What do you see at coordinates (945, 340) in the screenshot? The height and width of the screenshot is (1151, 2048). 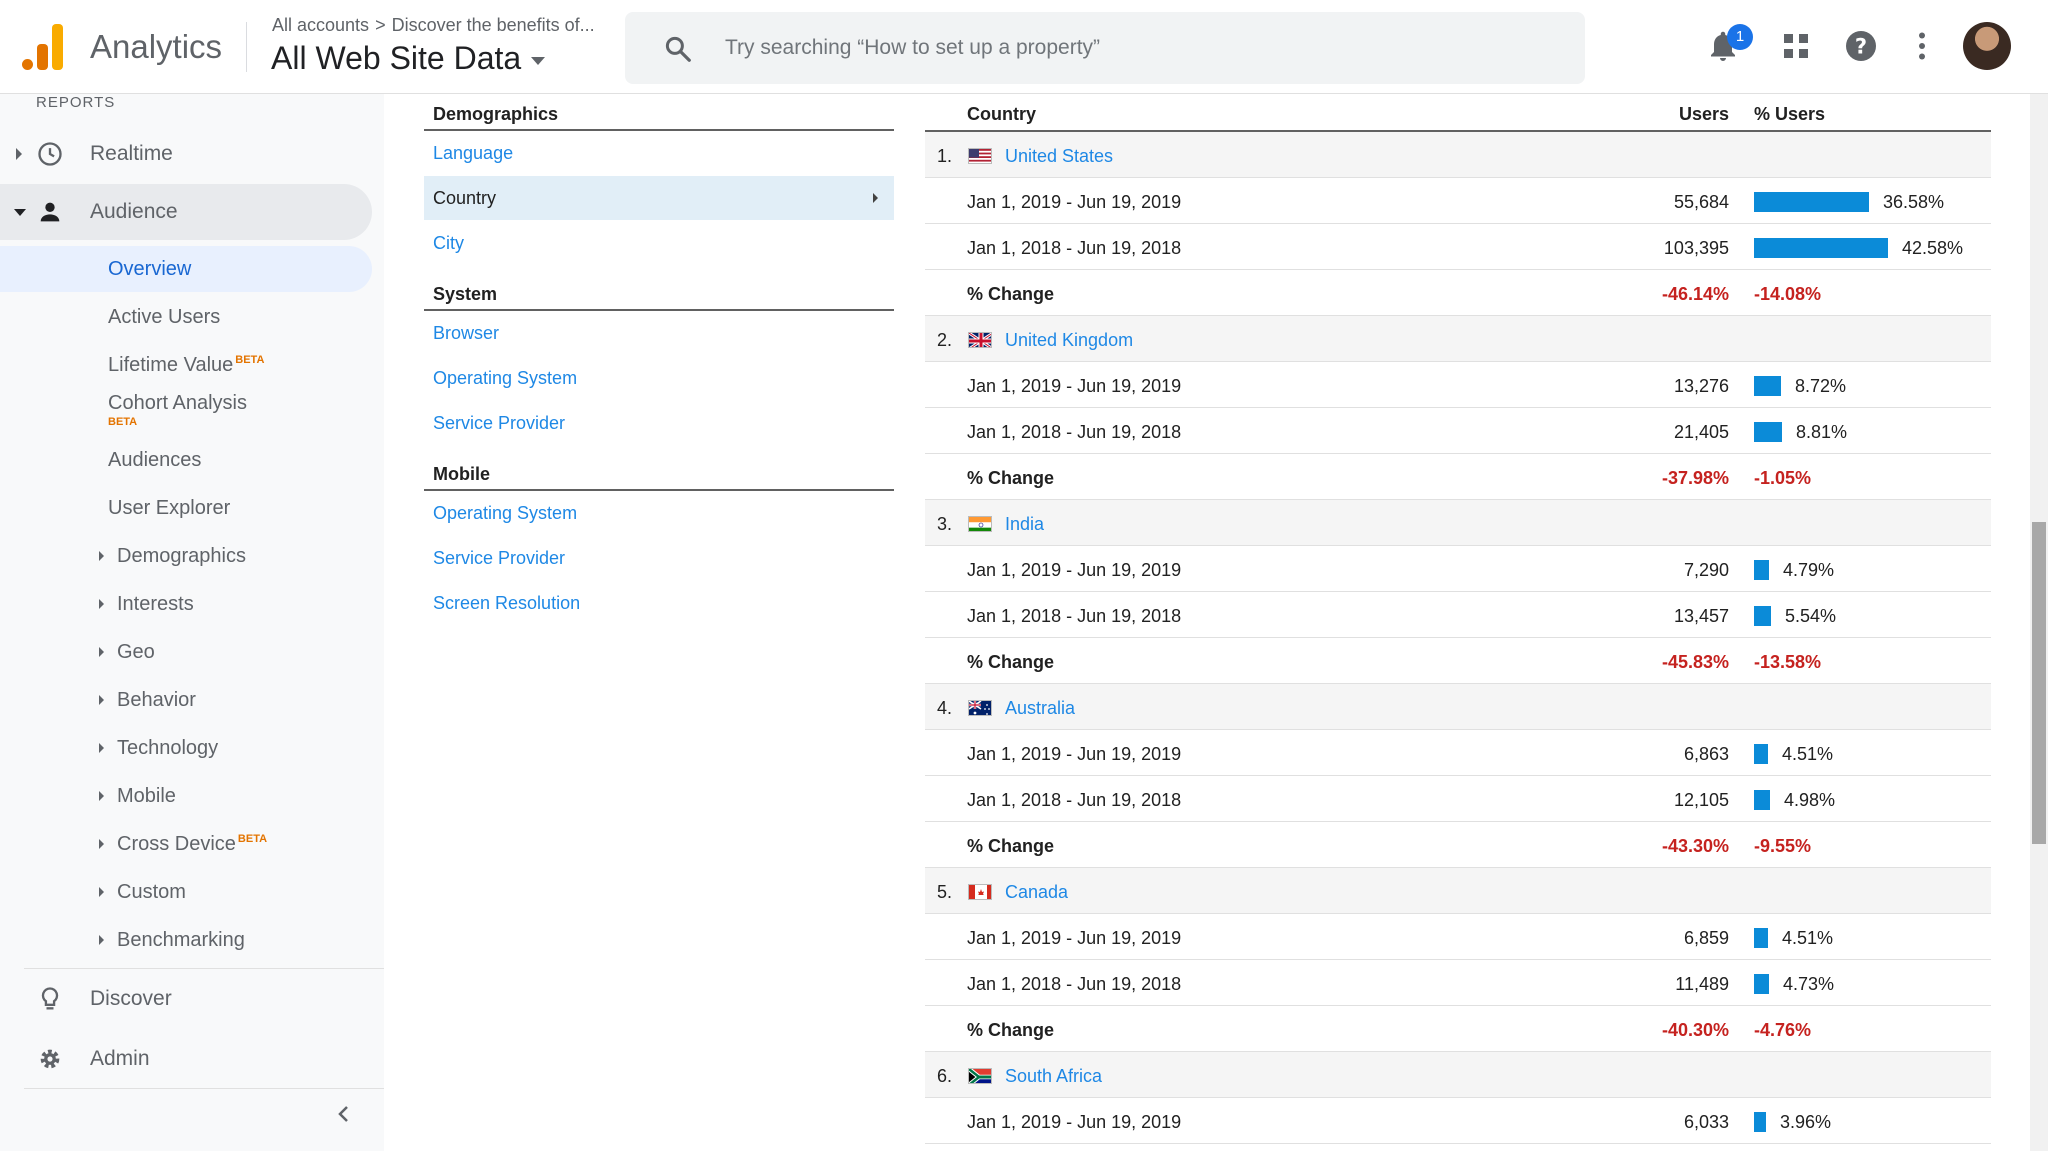 I see `row-number: 2.` at bounding box center [945, 340].